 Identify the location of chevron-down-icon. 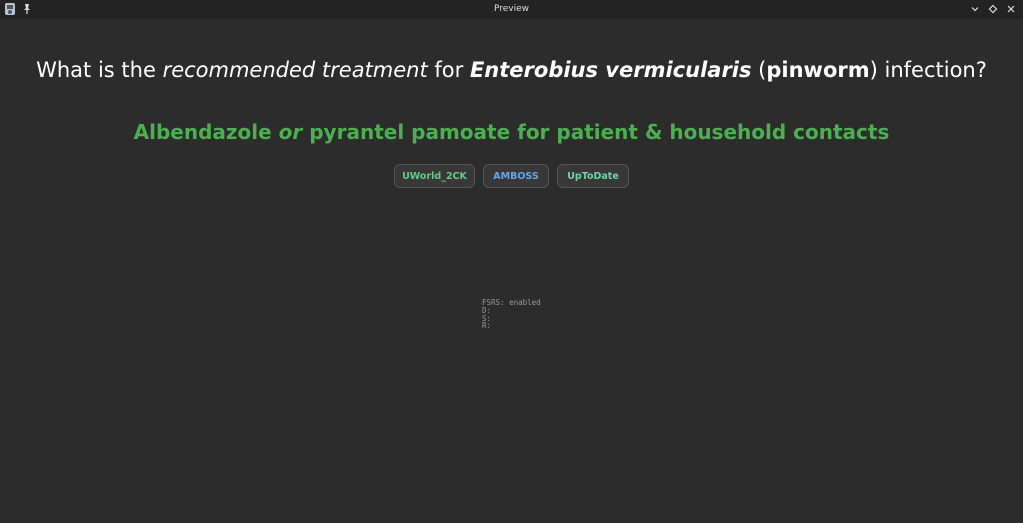
(975, 9).